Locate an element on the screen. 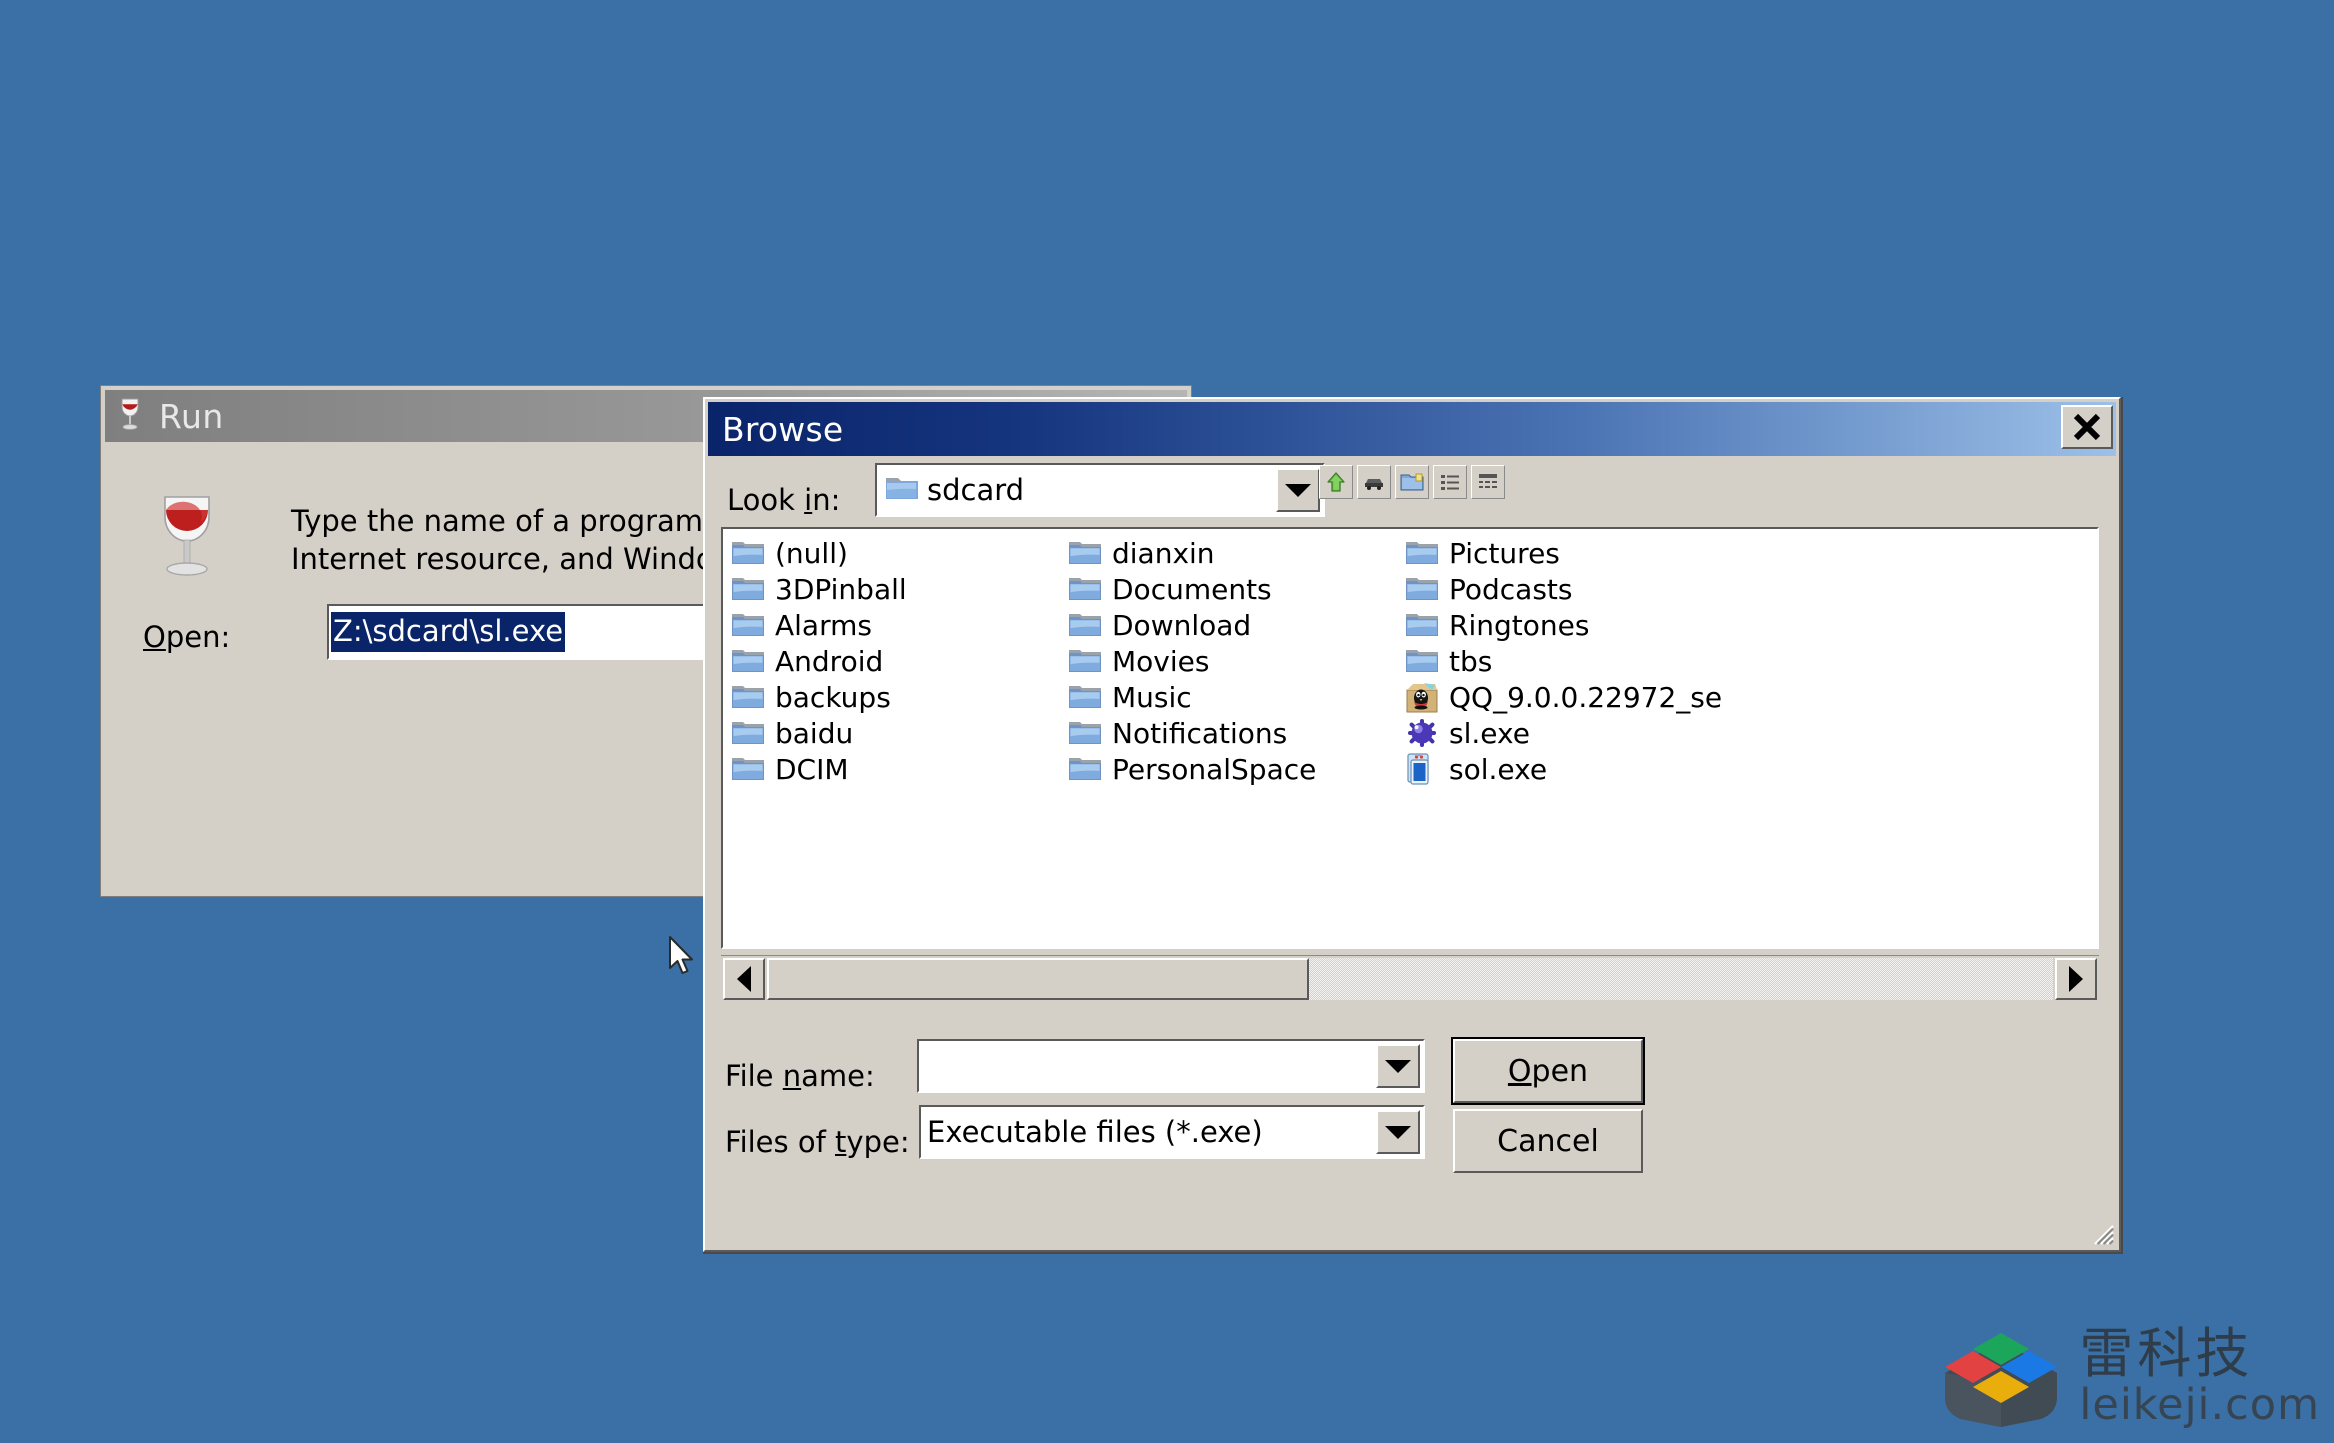  file-list-item: Podcasts is located at coordinates (1581, 589).